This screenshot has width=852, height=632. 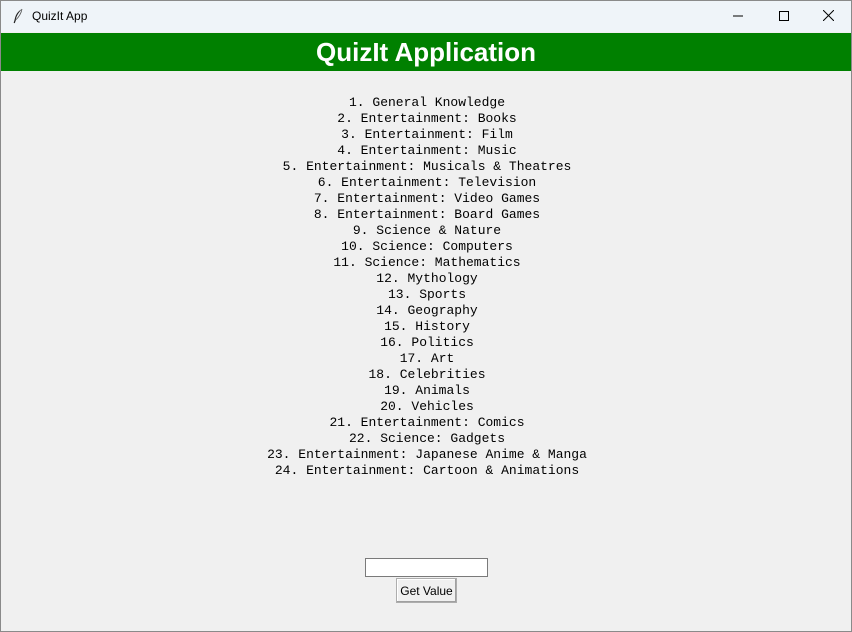 I want to click on list-item: 2. Entertainment: Books, so click(x=427, y=118).